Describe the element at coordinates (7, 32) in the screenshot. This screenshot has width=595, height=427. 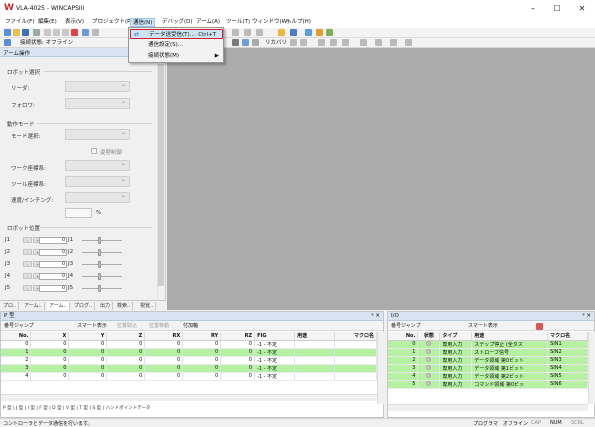
I see `new-icon` at that location.